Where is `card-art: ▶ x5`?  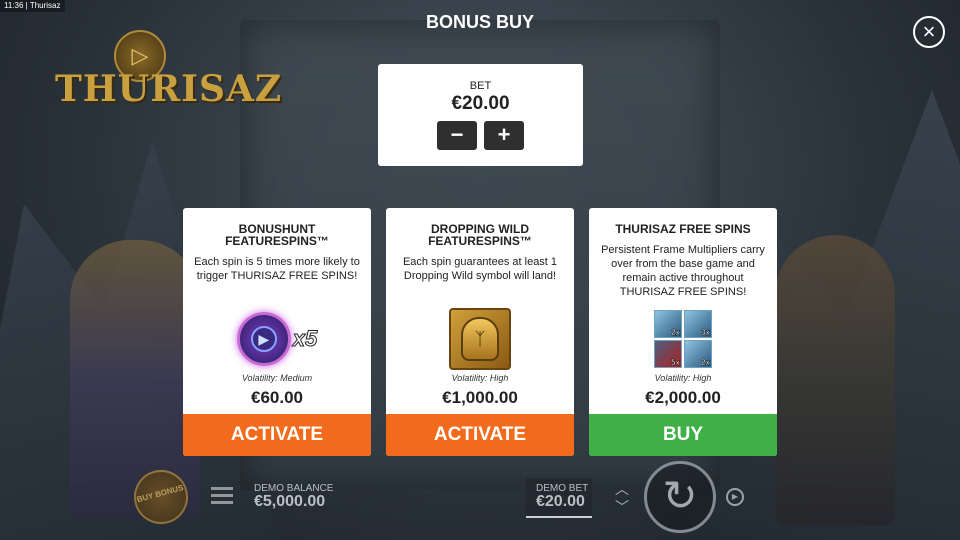 card-art: ▶ x5 is located at coordinates (277, 339).